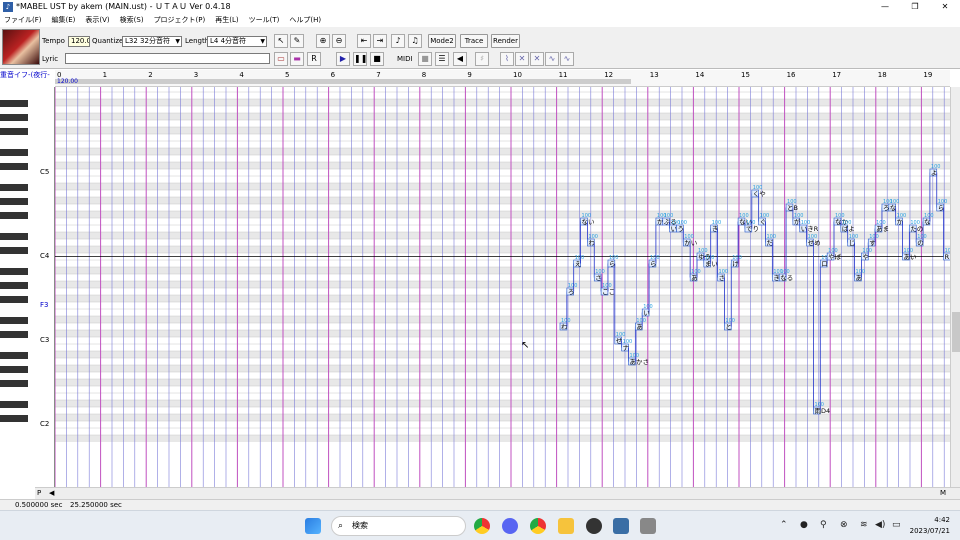  What do you see at coordinates (364, 41) in the screenshot?
I see `go-start-icon: ⇤` at bounding box center [364, 41].